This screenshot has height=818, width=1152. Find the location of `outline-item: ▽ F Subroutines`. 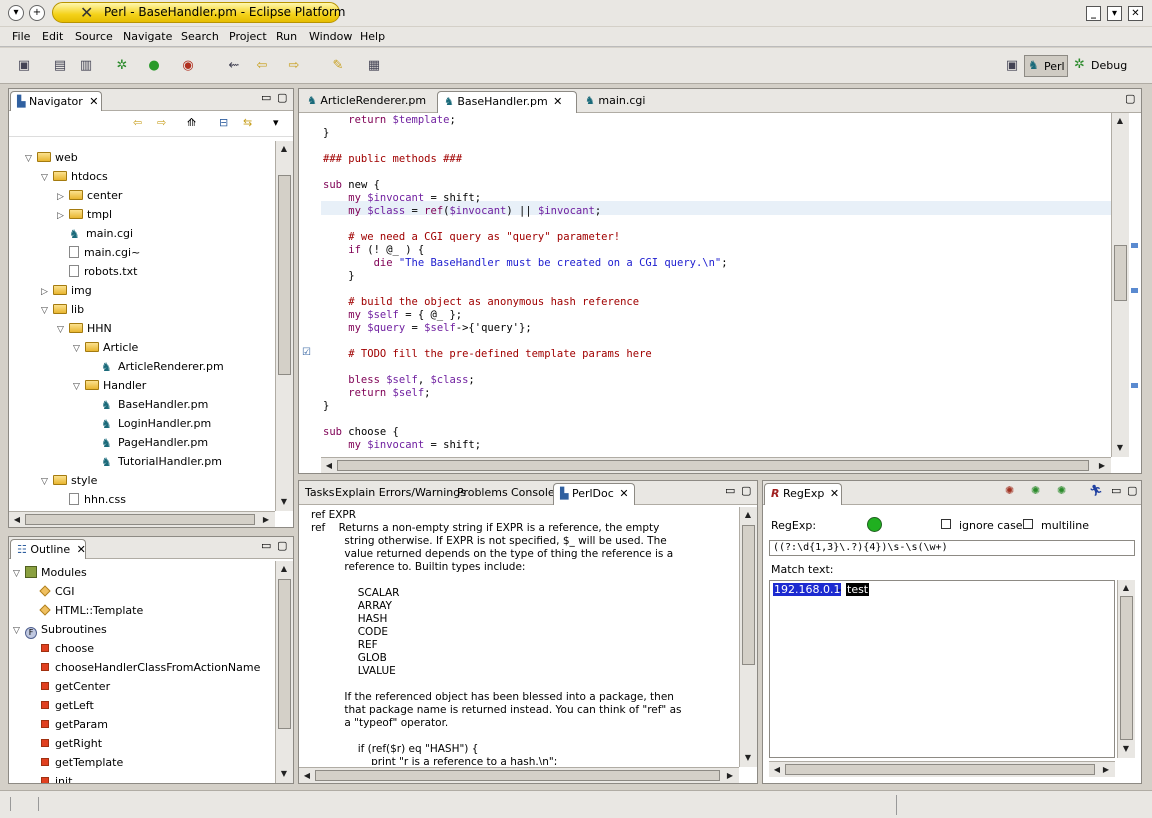

outline-item: ▽ F Subroutines is located at coordinates (60, 630).